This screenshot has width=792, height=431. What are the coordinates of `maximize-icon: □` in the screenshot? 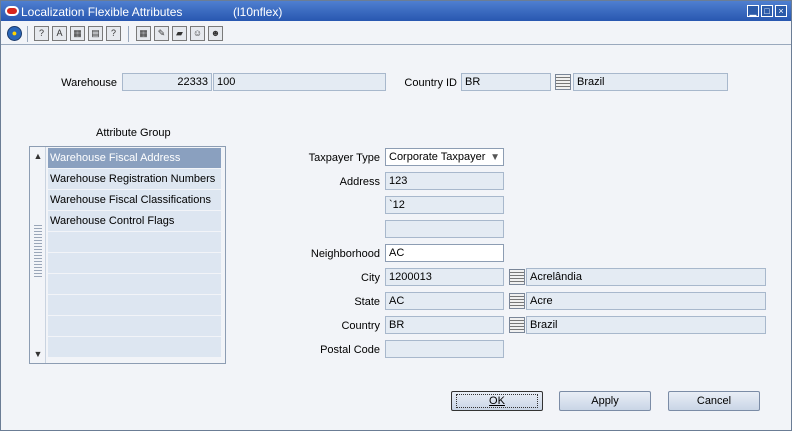 It's located at (767, 11).